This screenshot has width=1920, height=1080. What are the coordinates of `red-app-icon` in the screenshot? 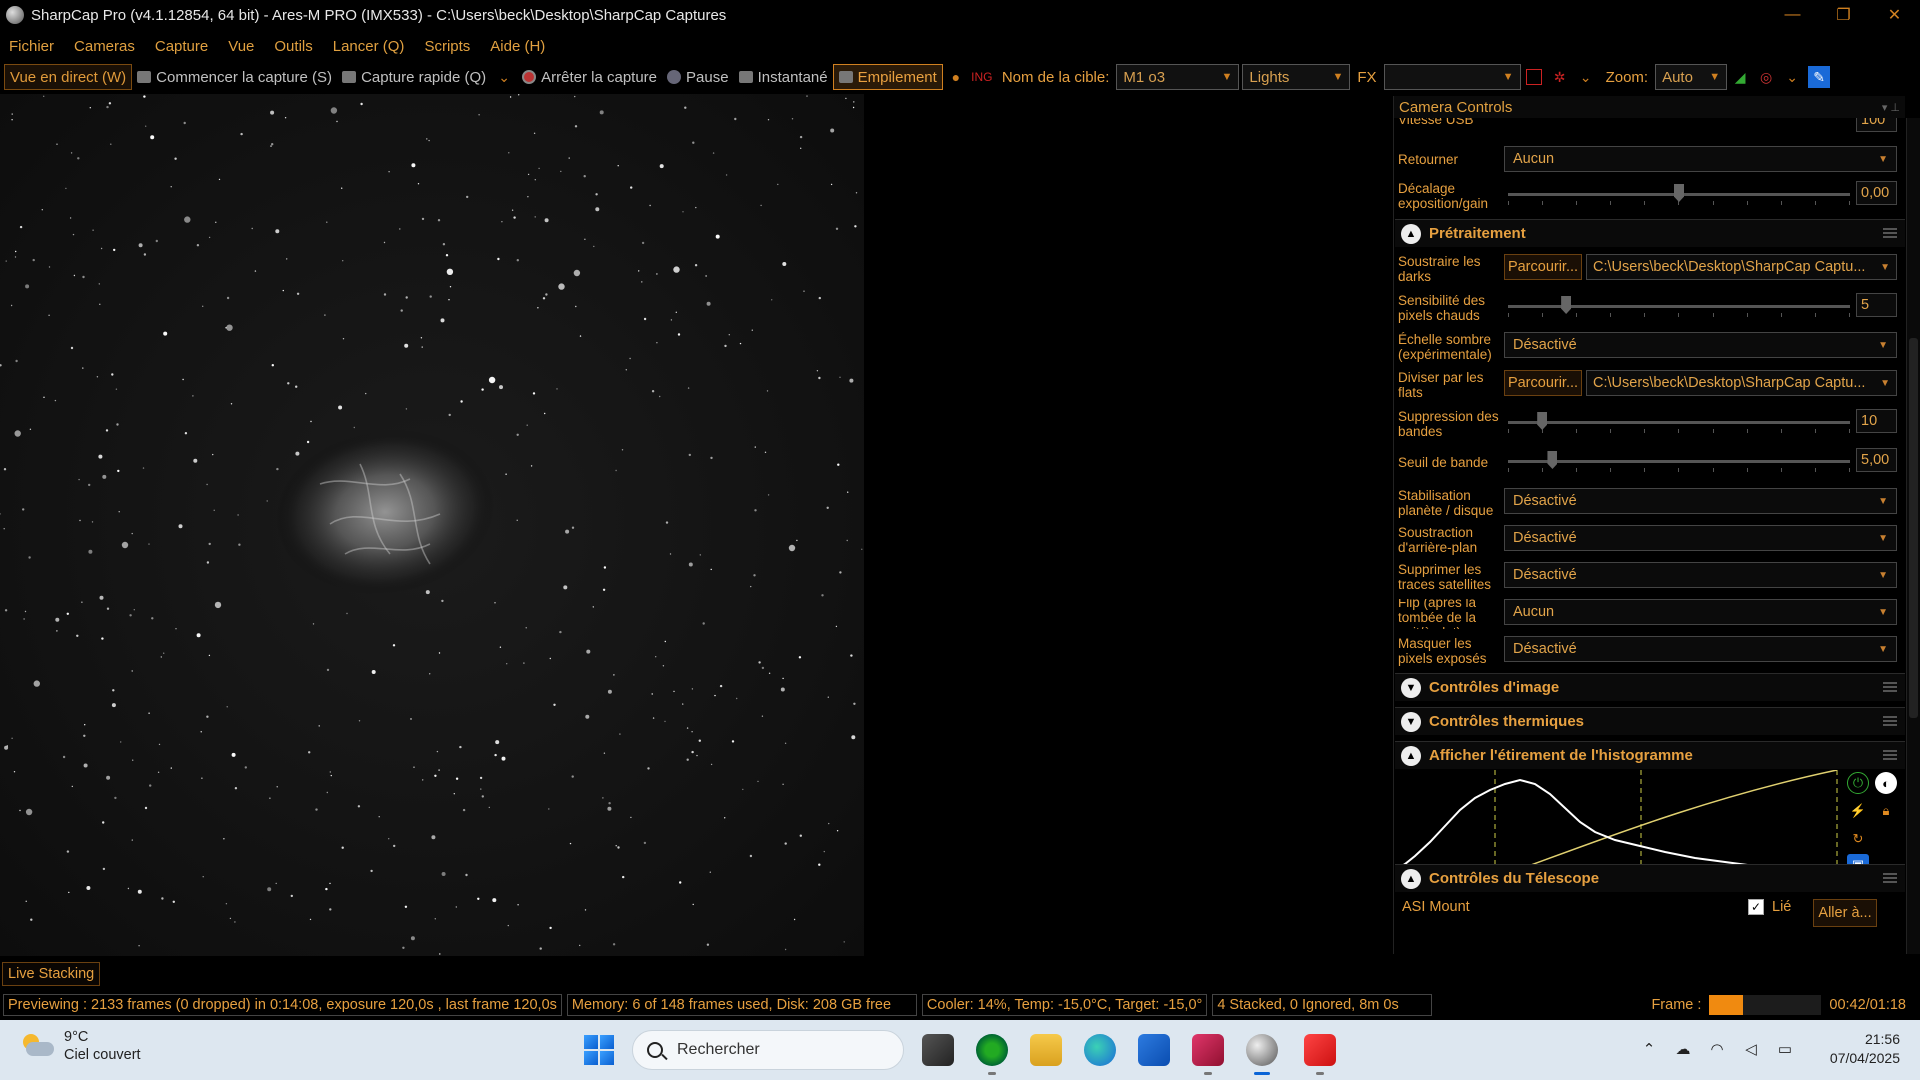 It's located at (1208, 1054).